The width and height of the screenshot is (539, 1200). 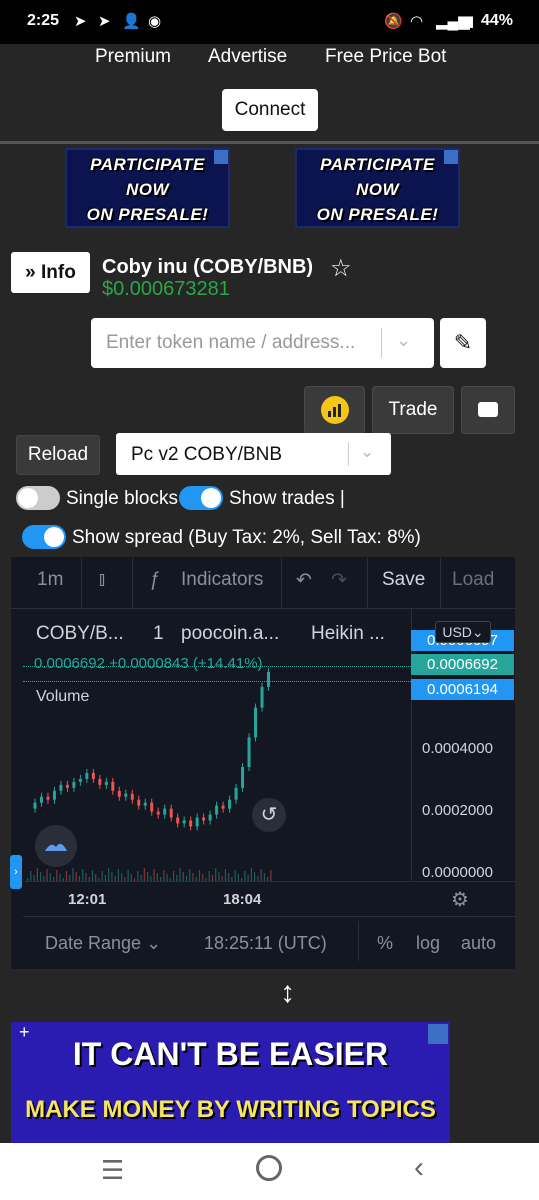 I want to click on nav-advertise: Advertise, so click(x=247, y=57).